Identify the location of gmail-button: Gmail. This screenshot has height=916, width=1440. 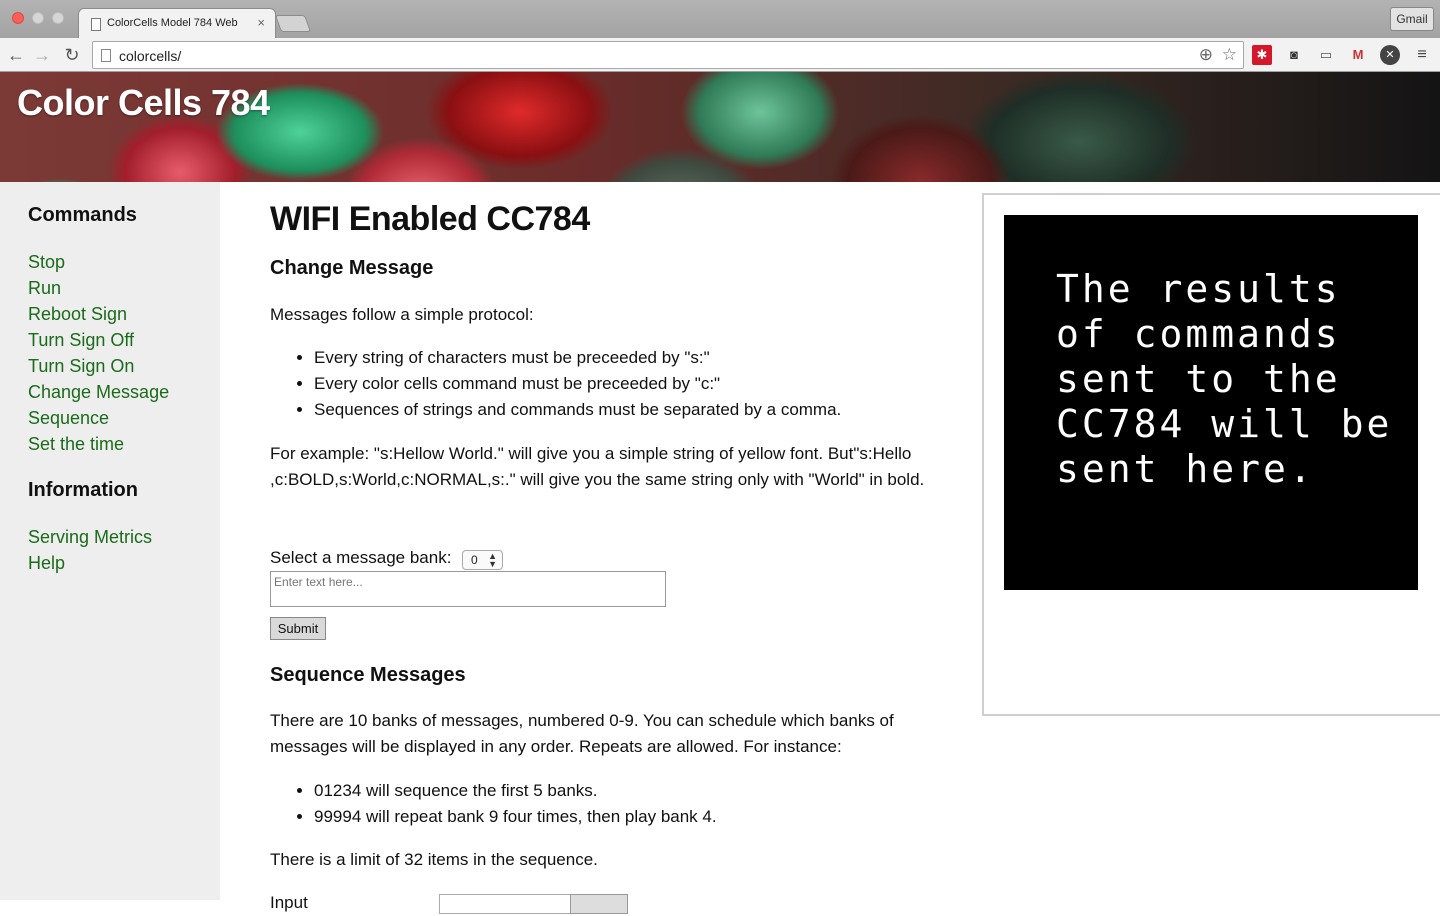
(1412, 19).